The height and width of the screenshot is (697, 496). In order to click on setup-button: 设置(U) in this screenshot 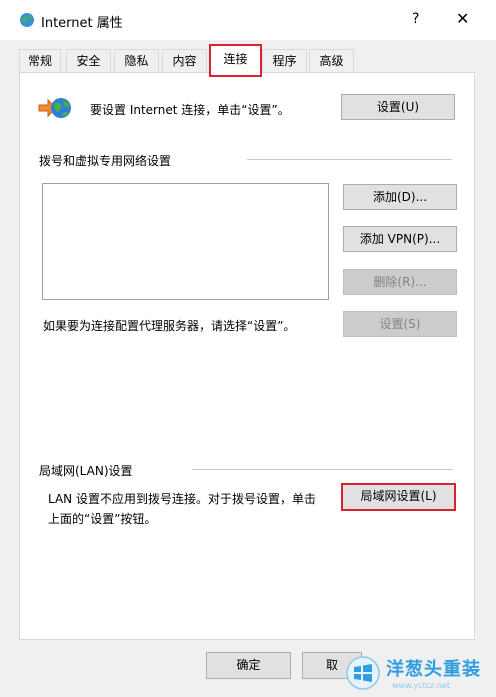, I will do `click(398, 107)`.